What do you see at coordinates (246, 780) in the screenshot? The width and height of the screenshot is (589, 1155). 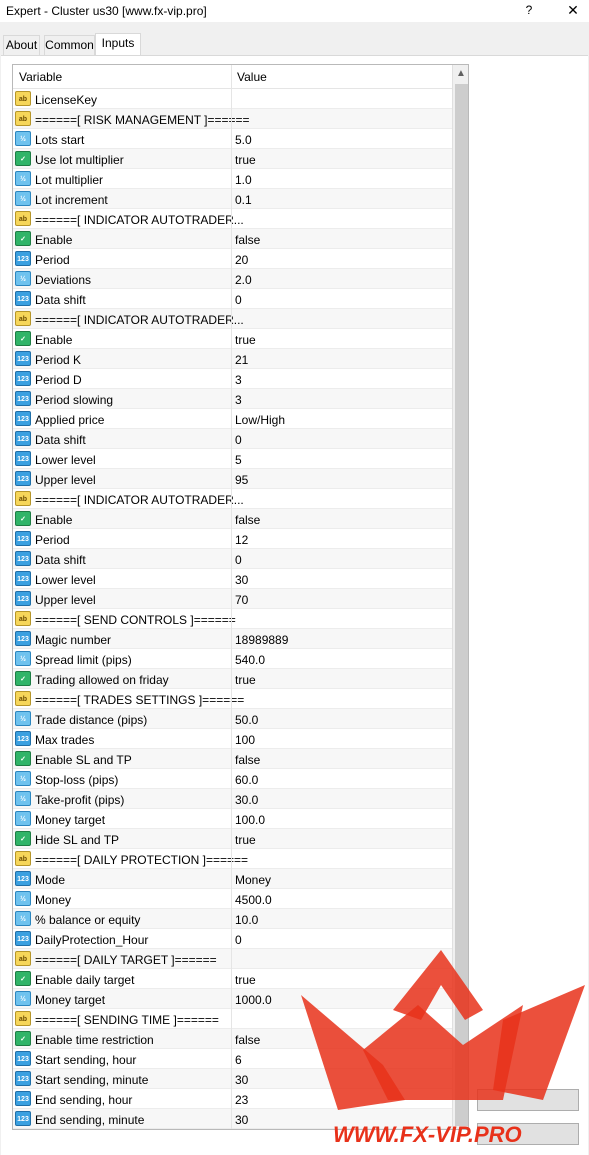 I see `variable-value: 60.0` at bounding box center [246, 780].